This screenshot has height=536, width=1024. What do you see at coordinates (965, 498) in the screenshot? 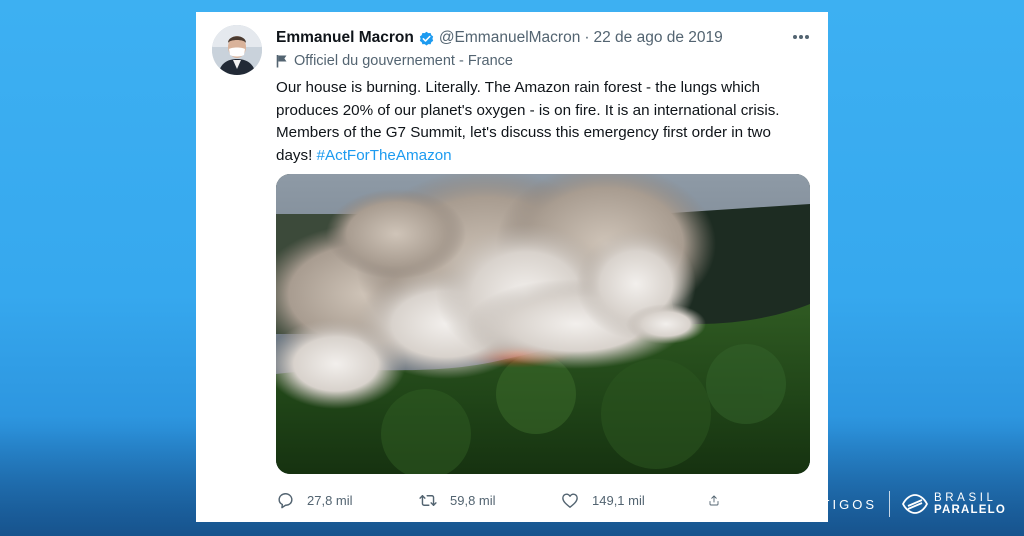
I see `brand-logo-top: BRASIL` at bounding box center [965, 498].